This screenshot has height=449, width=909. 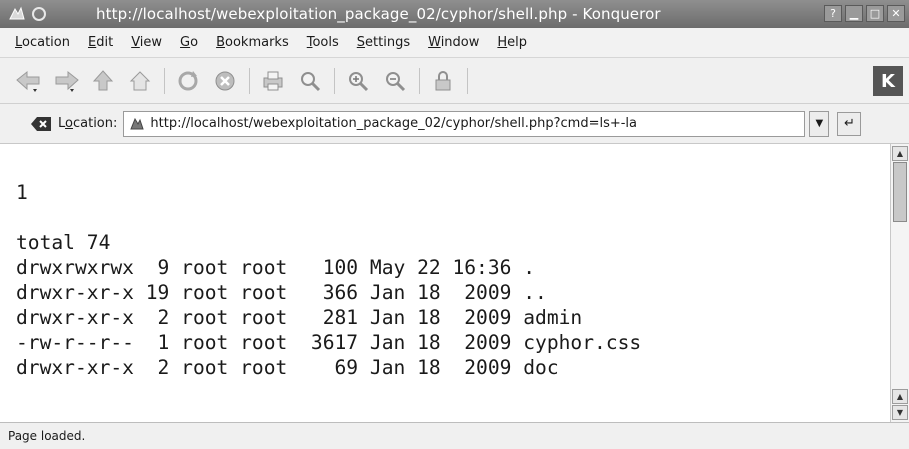 I want to click on menu-go: Go, so click(x=189, y=42).